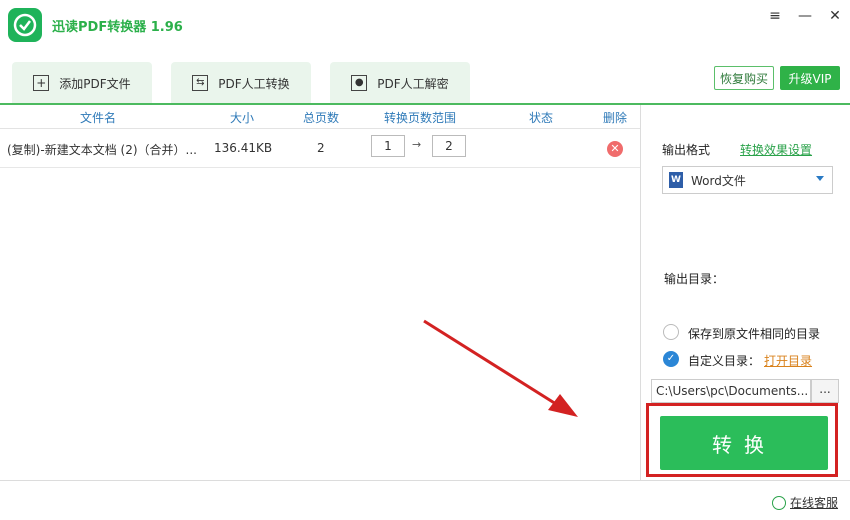 This screenshot has width=850, height=520. What do you see at coordinates (417, 144) in the screenshot?
I see `range-arrow-icon: →` at bounding box center [417, 144].